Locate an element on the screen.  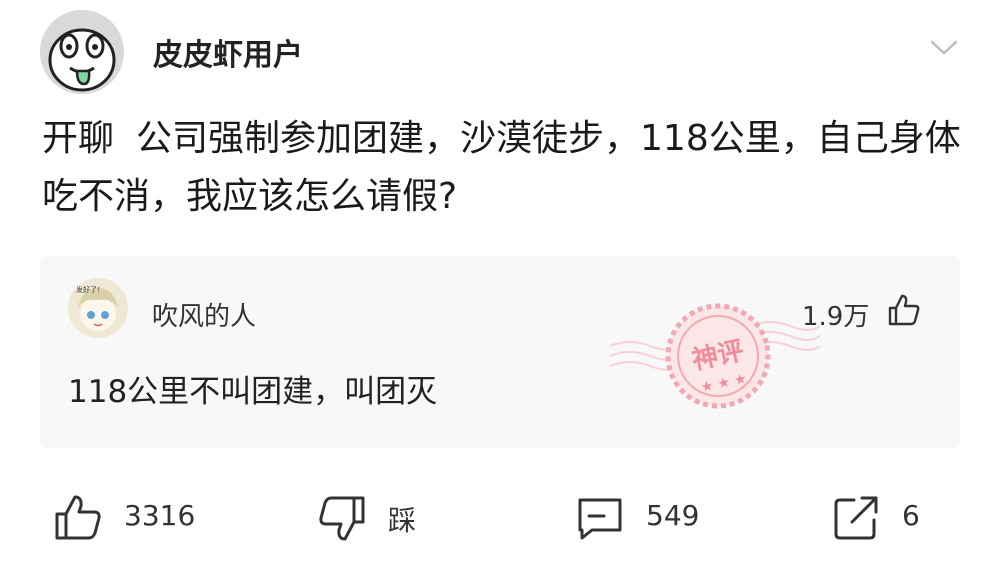
post-username: 皮皮虾用户 is located at coordinates (228, 52).